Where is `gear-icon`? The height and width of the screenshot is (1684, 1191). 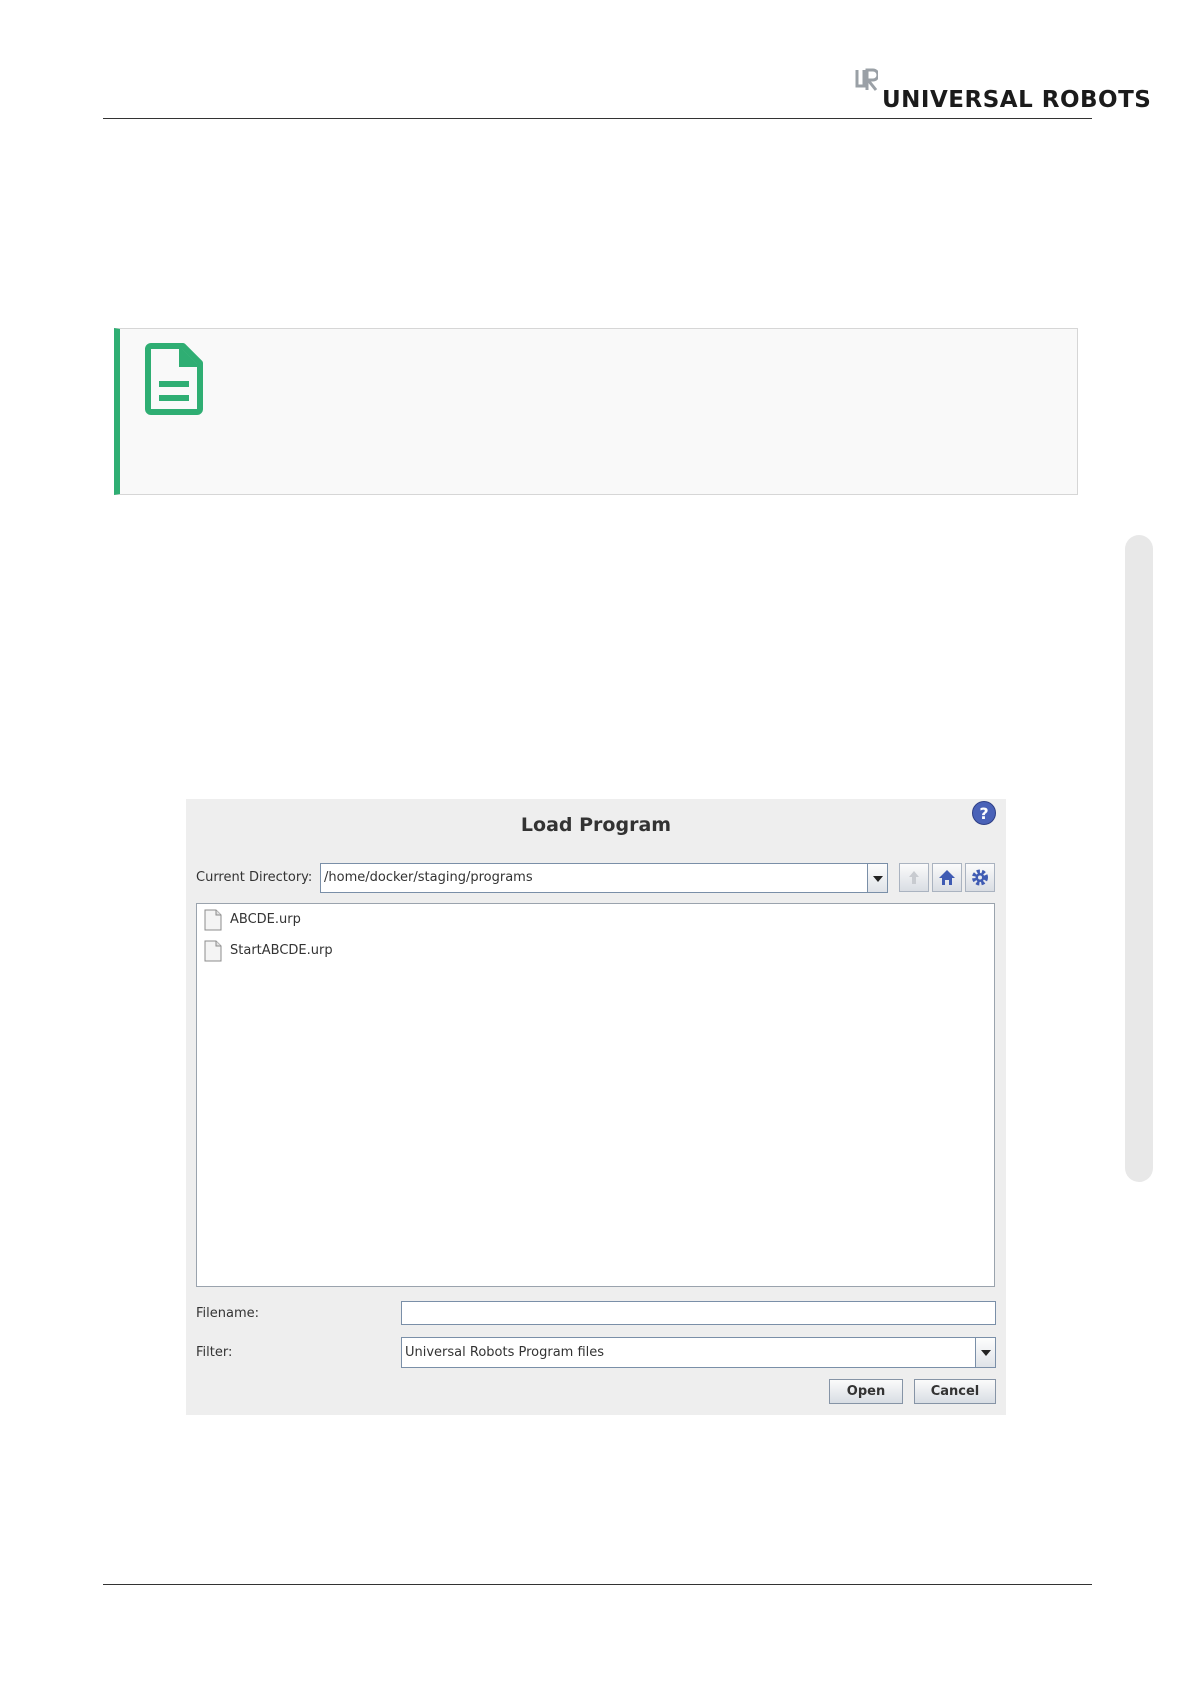
gear-icon is located at coordinates (980, 877).